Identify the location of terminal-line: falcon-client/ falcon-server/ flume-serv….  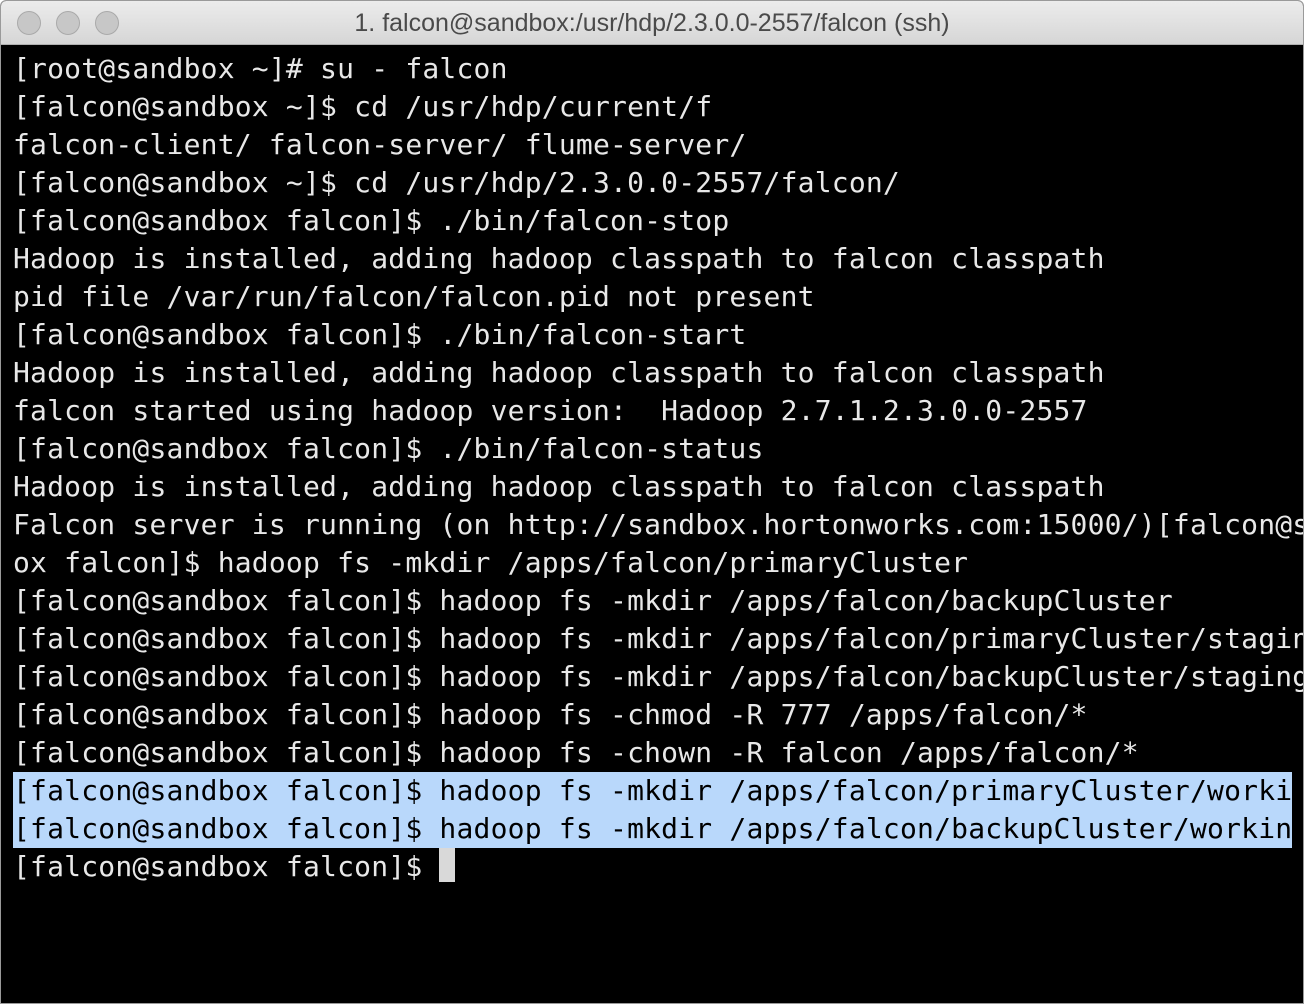
(380, 144).